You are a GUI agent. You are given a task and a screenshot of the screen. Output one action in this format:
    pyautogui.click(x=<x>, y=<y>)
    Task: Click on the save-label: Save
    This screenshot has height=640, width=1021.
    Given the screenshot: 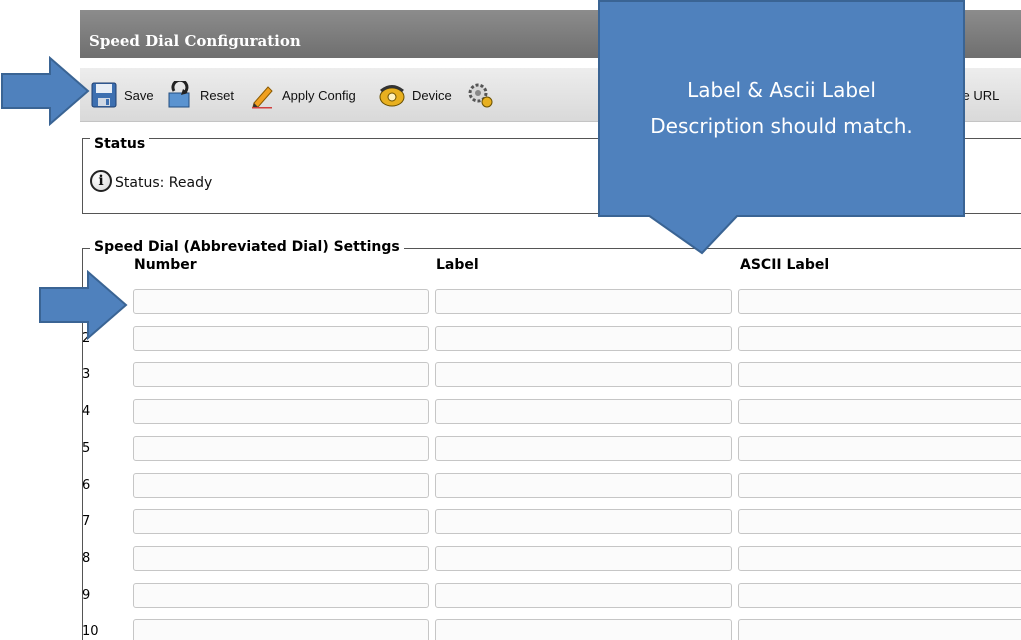 What is the action you would take?
    pyautogui.click(x=139, y=95)
    